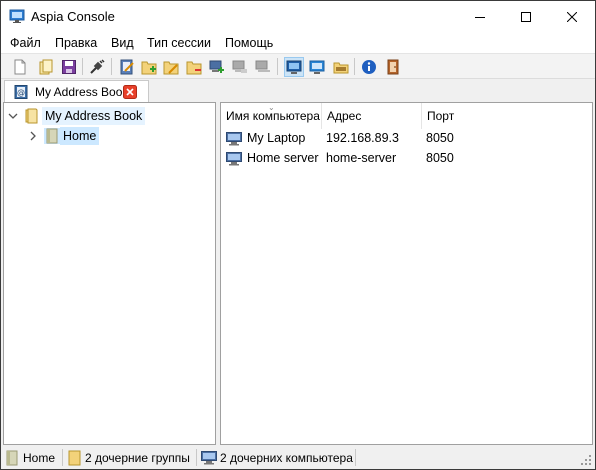 The width and height of the screenshot is (596, 470). I want to click on new-file-icon, so click(20, 67).